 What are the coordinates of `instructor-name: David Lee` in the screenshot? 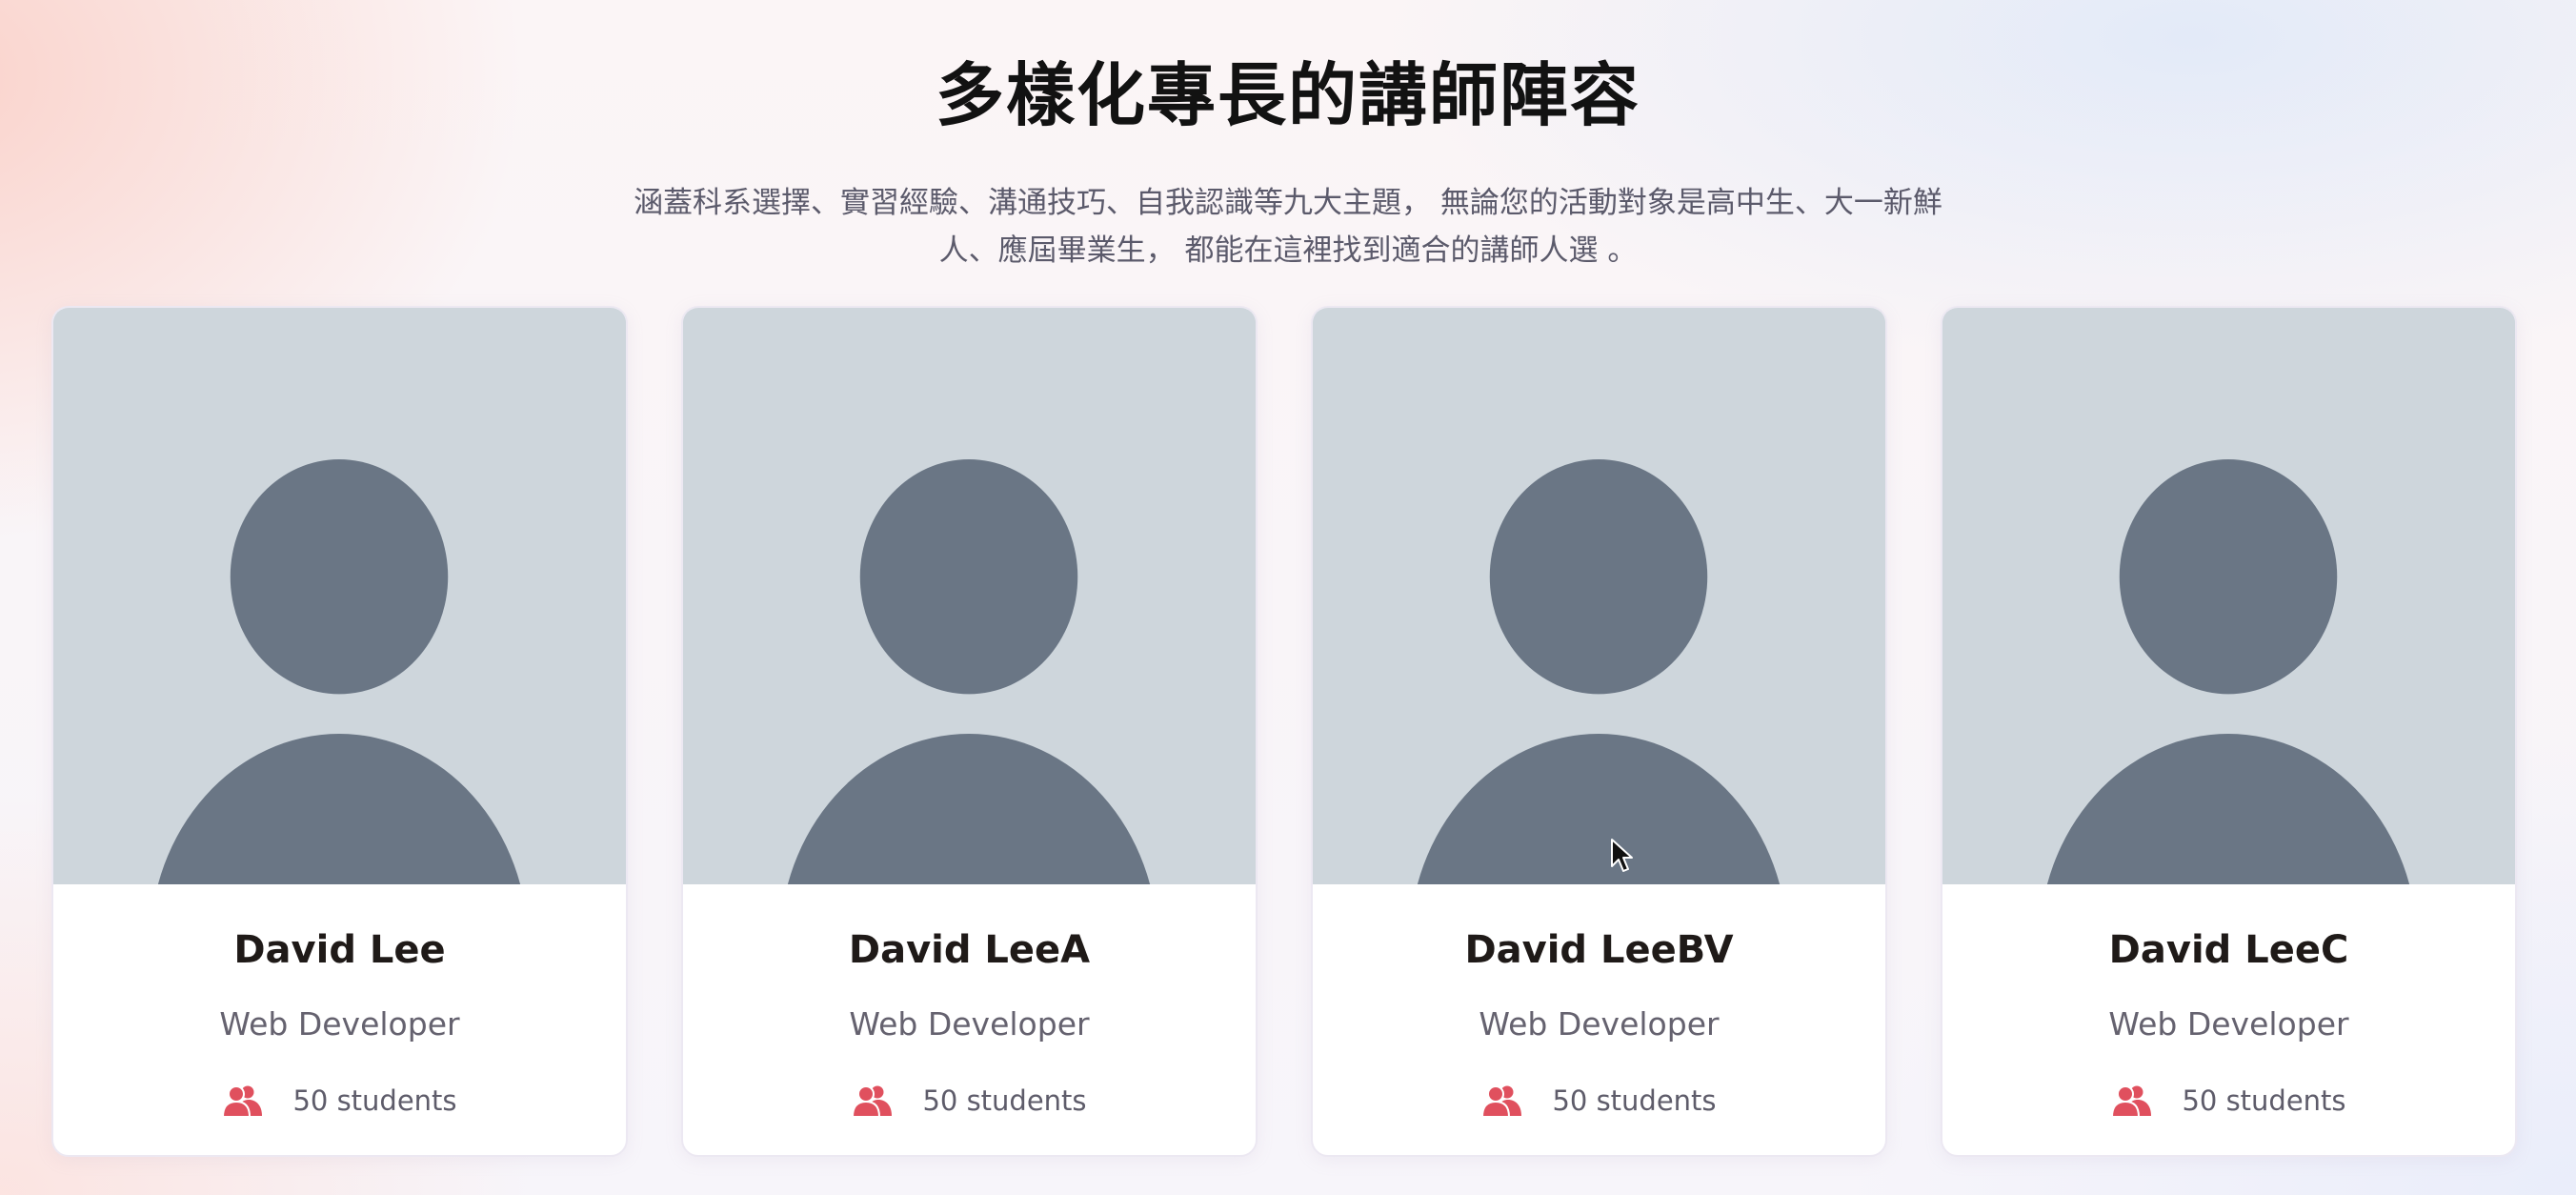 It's located at (339, 950).